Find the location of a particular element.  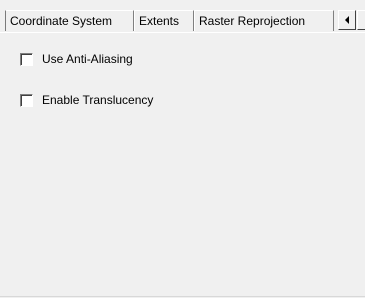

tab-coordinate-system: Coordinate System is located at coordinates (69, 20).